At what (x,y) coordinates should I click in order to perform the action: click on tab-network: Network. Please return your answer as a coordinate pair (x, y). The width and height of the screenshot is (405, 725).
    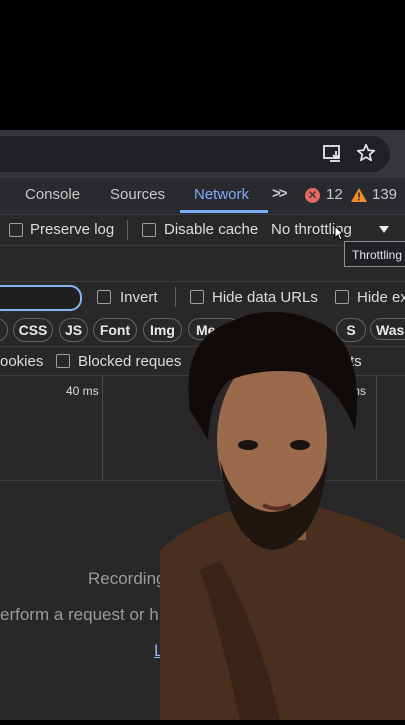
    Looking at the image, I should click on (221, 194).